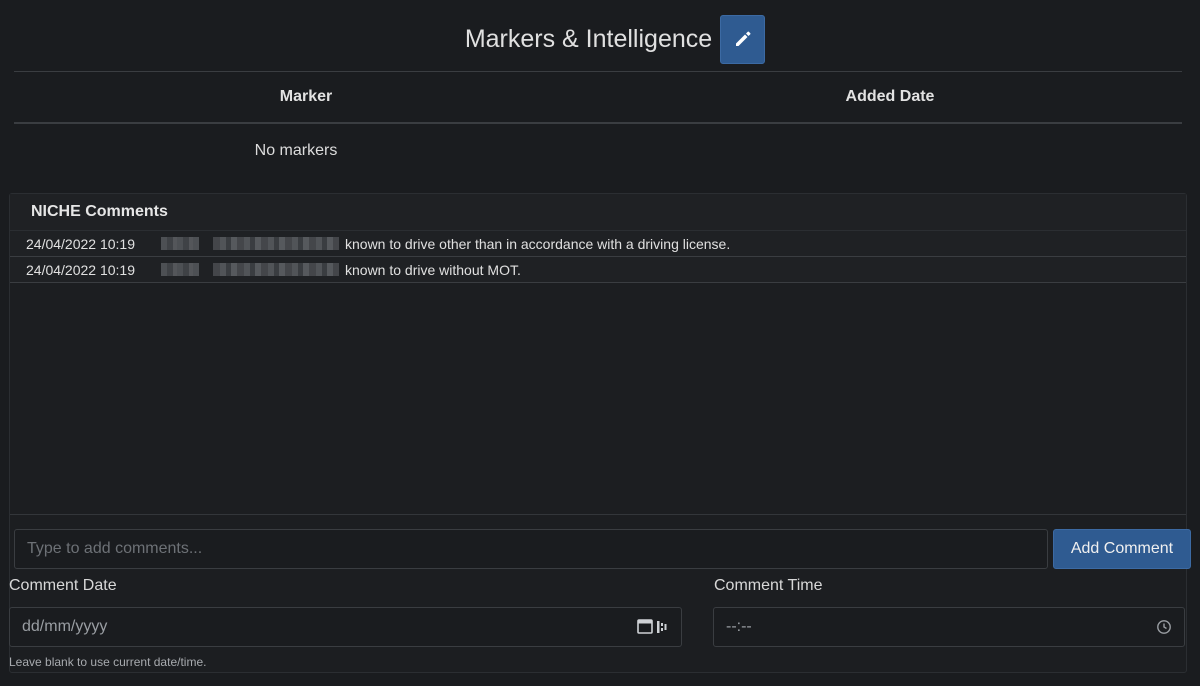 The height and width of the screenshot is (686, 1200). I want to click on date-time-hint: Leave blank to use current date/time., so click(108, 662).